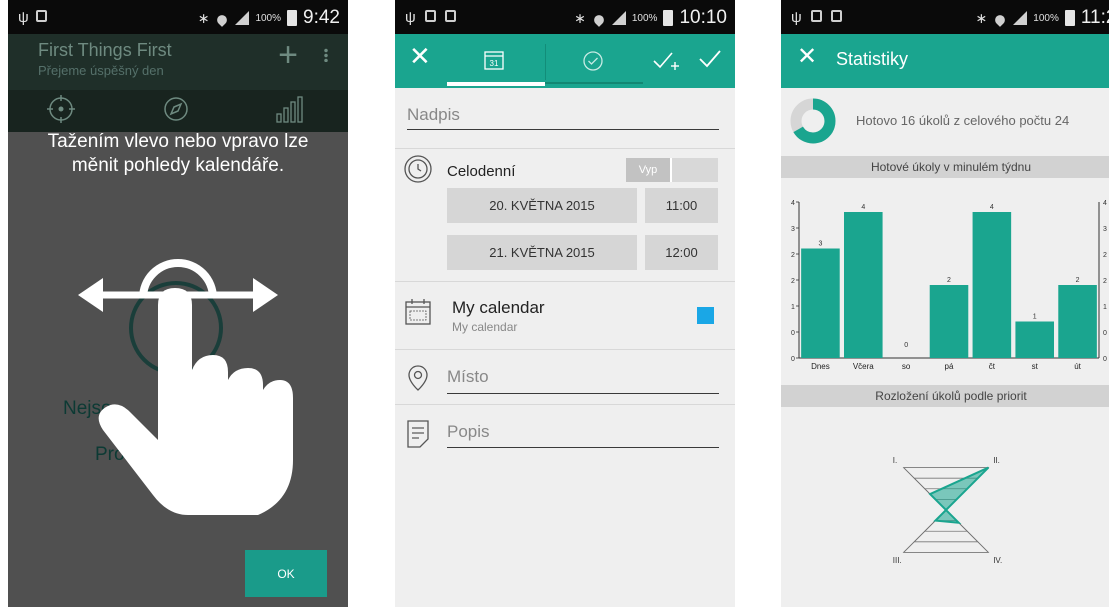 The width and height of the screenshot is (1109, 607). Describe the element at coordinates (793, 255) in the screenshot. I see `y-tick-label-left: 2` at that location.